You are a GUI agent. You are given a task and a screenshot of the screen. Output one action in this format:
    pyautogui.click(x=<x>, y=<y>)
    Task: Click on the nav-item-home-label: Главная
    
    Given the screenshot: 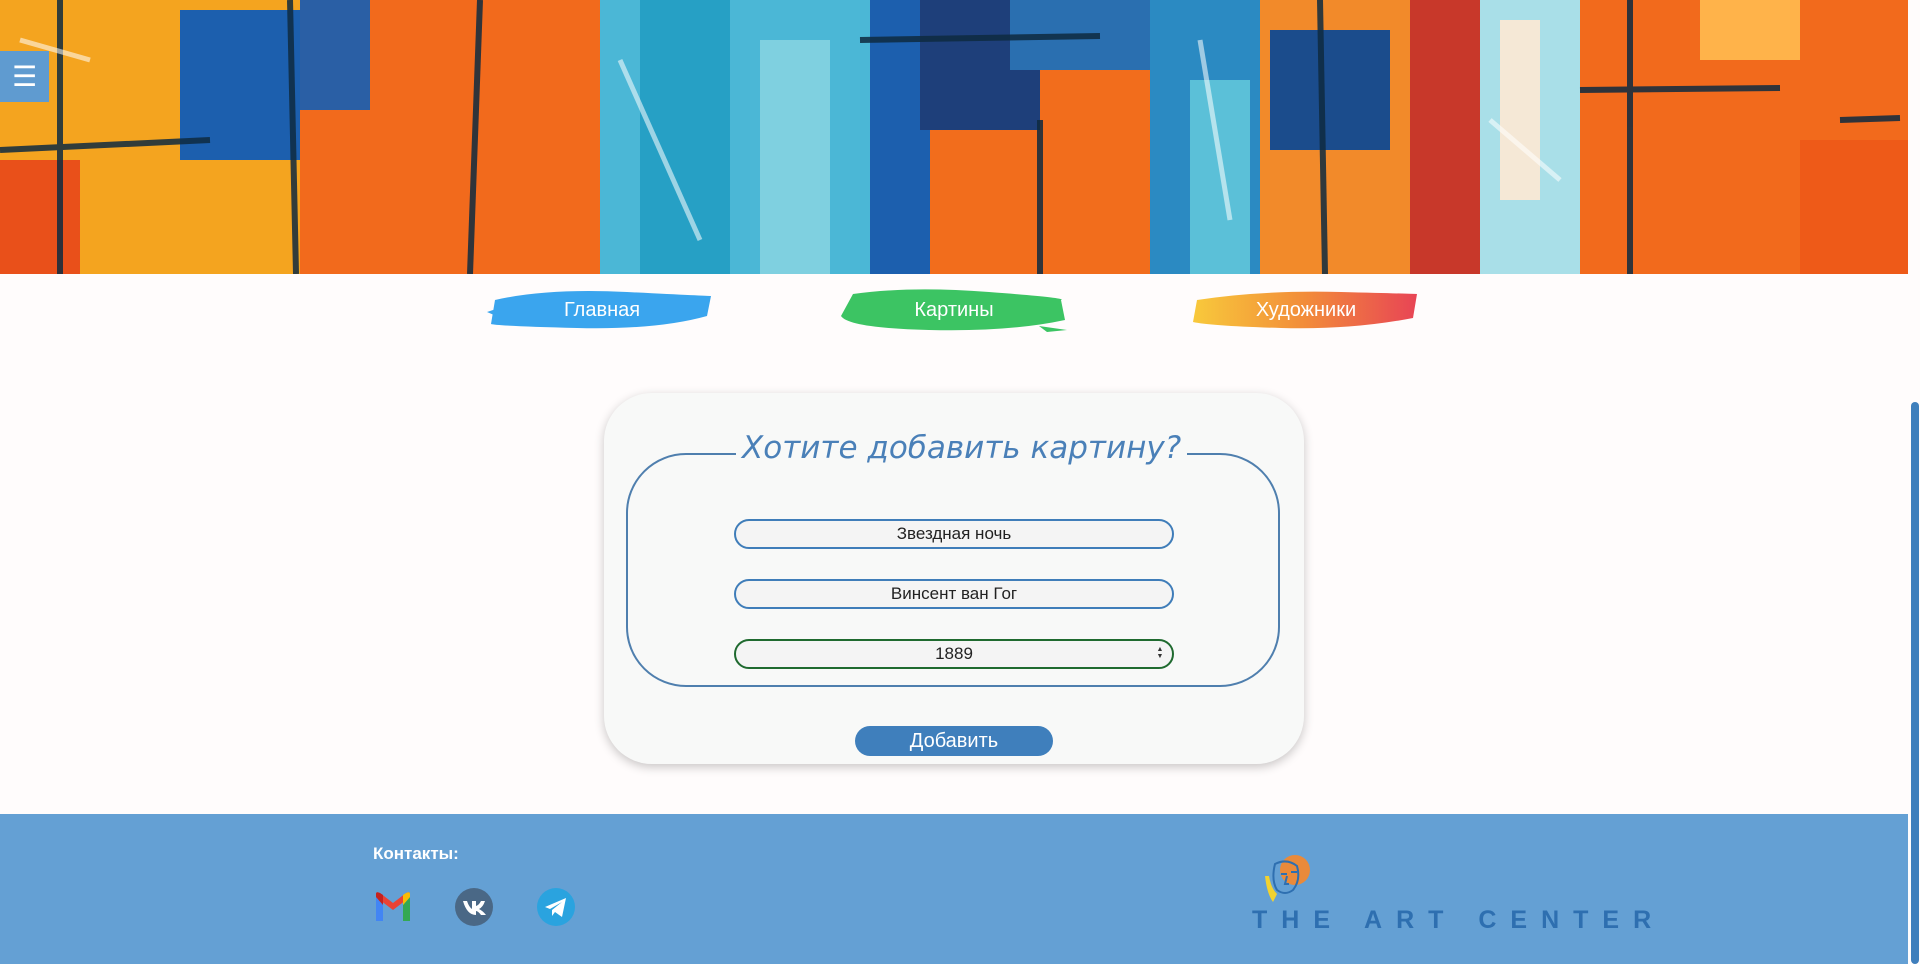 What is the action you would take?
    pyautogui.click(x=602, y=309)
    